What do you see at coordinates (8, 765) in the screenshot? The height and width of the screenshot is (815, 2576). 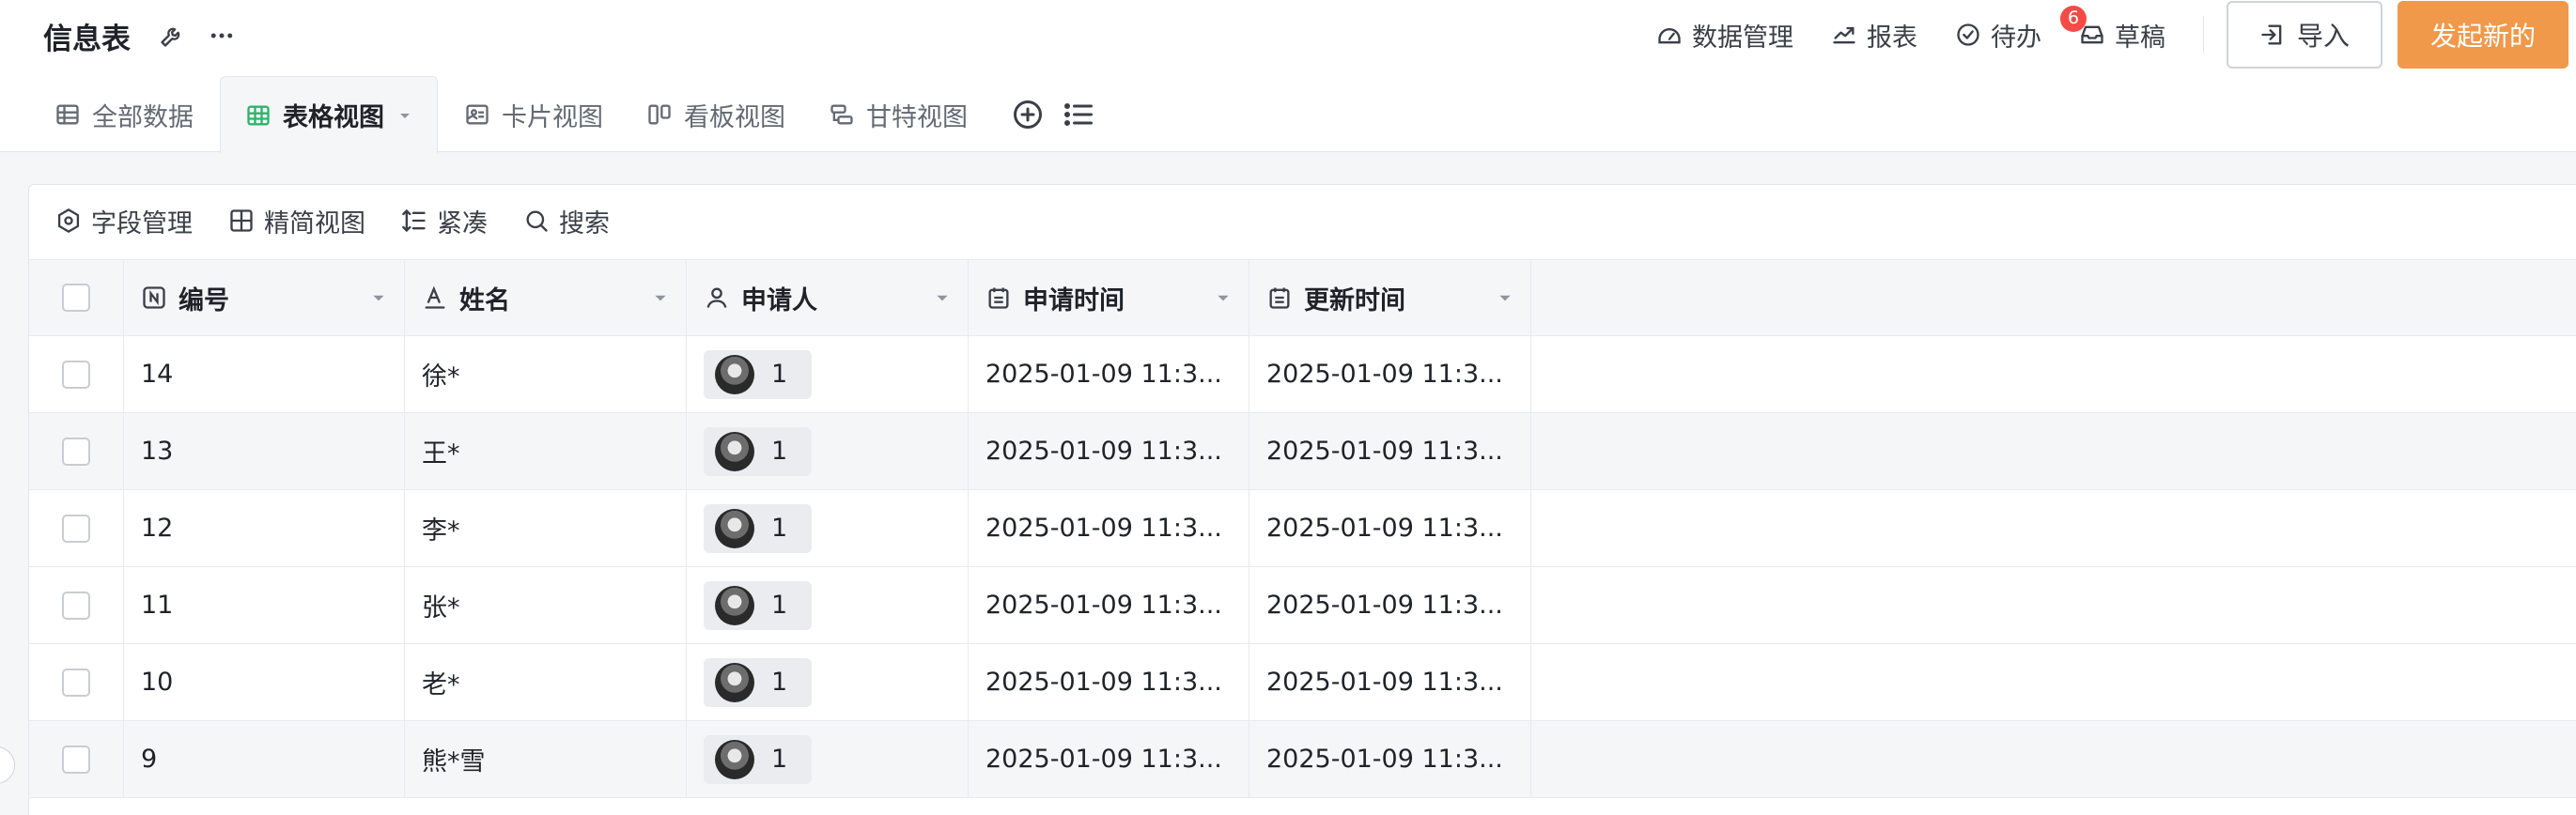 I see `sidebar-collapse-handle` at bounding box center [8, 765].